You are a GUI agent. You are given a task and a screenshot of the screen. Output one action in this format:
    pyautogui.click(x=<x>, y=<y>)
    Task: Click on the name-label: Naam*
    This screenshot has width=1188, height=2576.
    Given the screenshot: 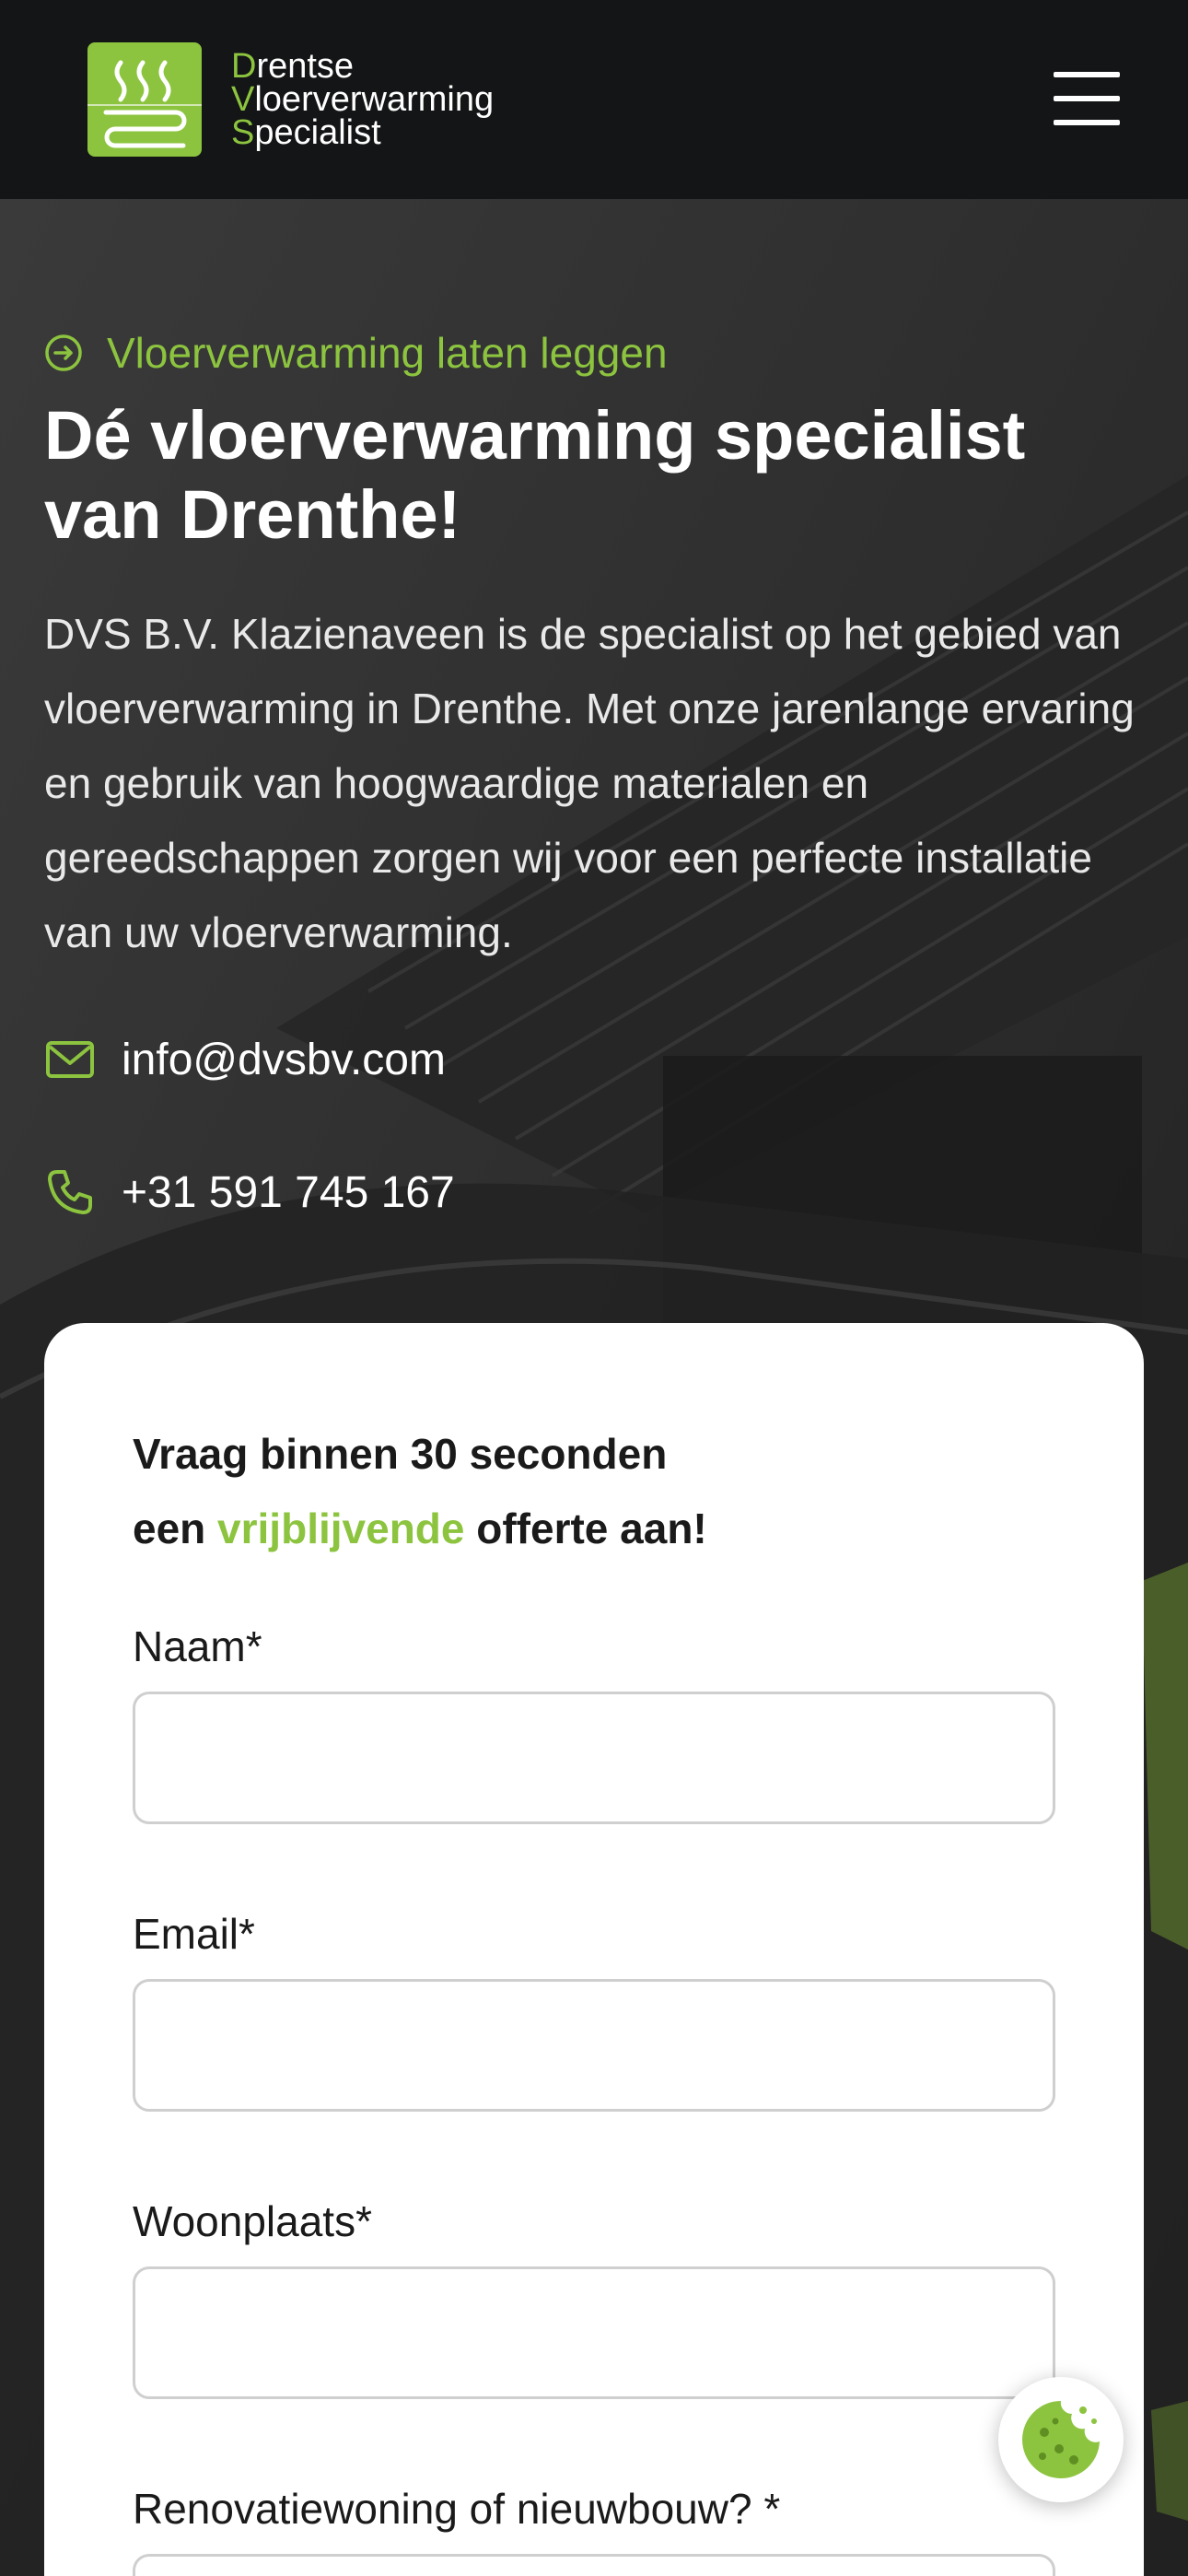 What is the action you would take?
    pyautogui.click(x=197, y=1646)
    